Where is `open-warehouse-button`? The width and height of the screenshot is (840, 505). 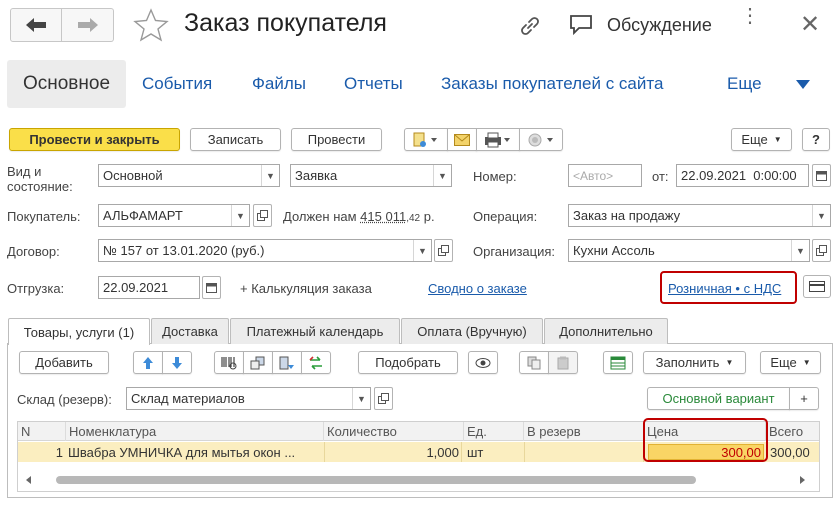 open-warehouse-button is located at coordinates (383, 398).